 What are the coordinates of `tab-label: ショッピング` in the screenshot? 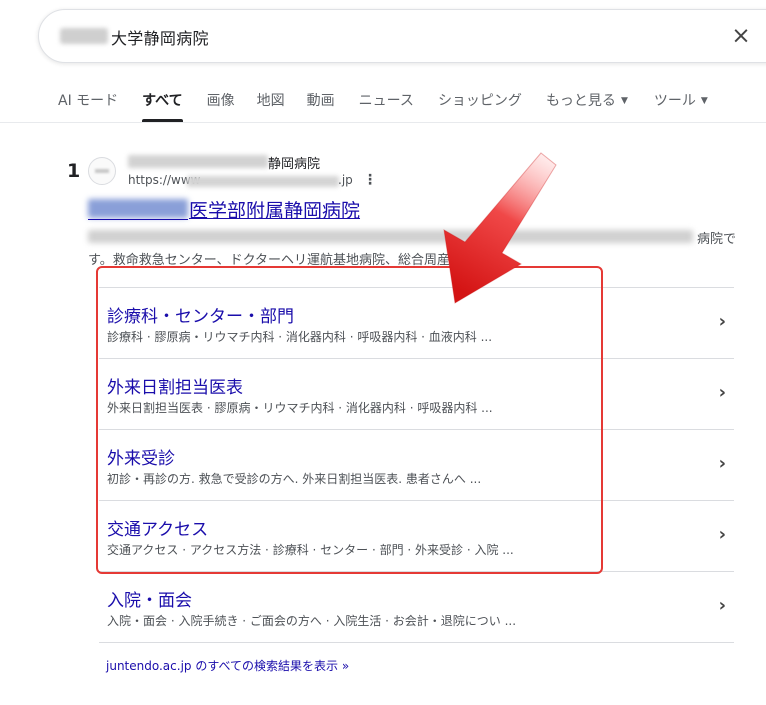 It's located at (479, 101).